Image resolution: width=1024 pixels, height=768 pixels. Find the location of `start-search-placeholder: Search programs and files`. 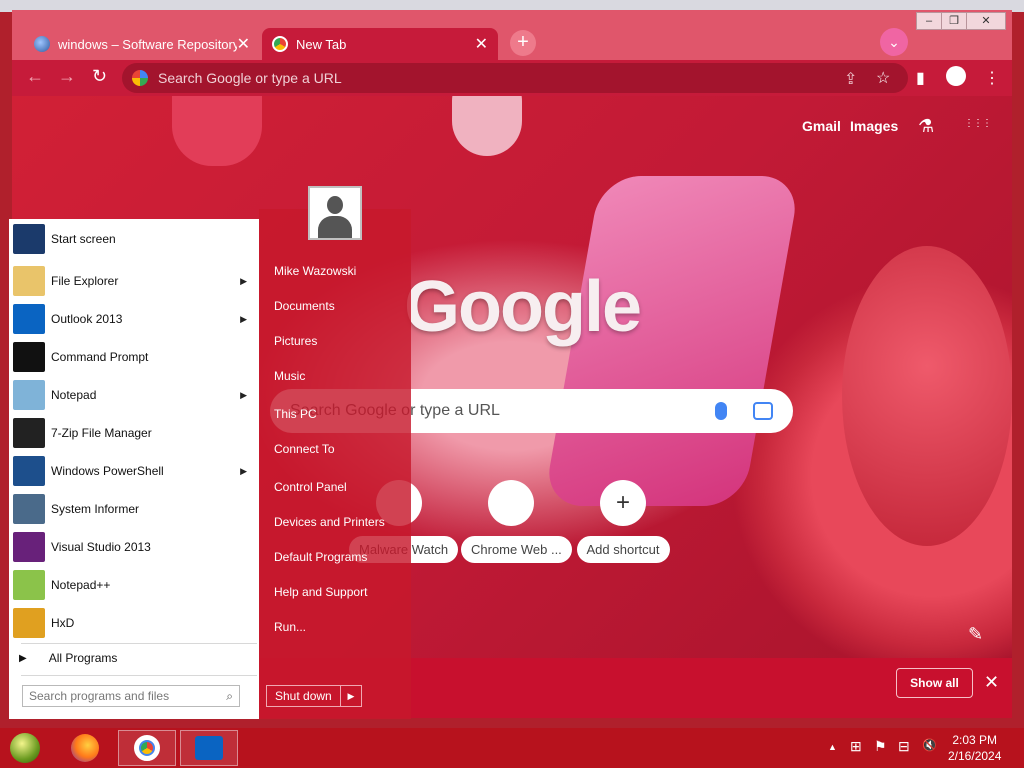

start-search-placeholder: Search programs and files is located at coordinates (99, 696).